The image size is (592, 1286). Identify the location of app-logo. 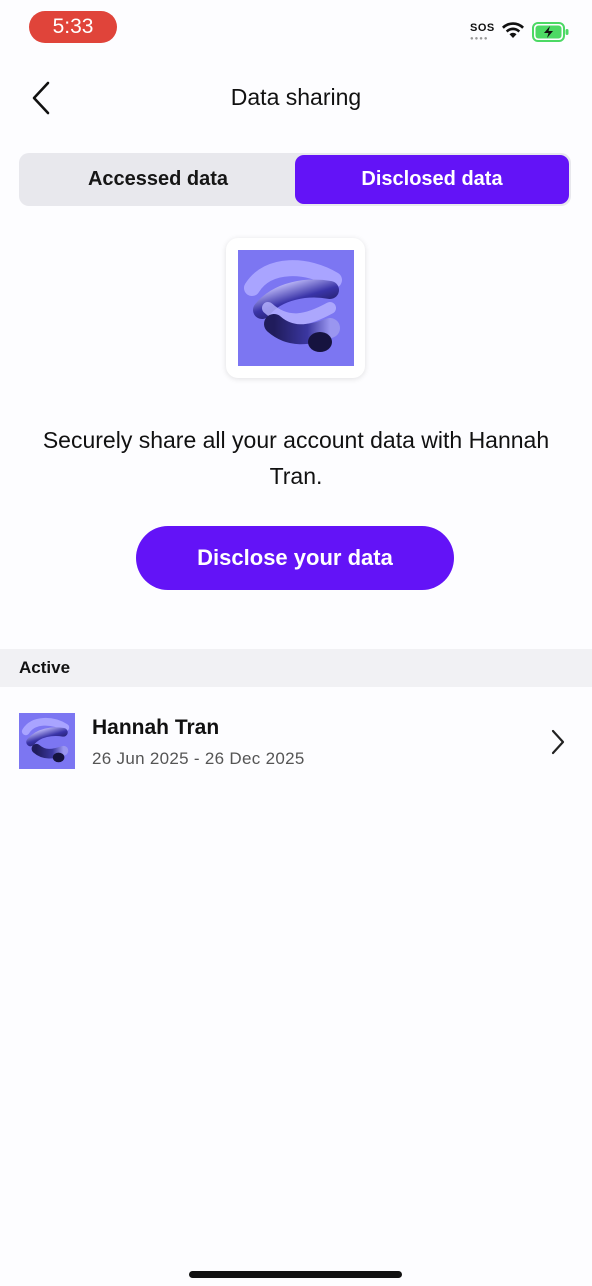
(295, 308).